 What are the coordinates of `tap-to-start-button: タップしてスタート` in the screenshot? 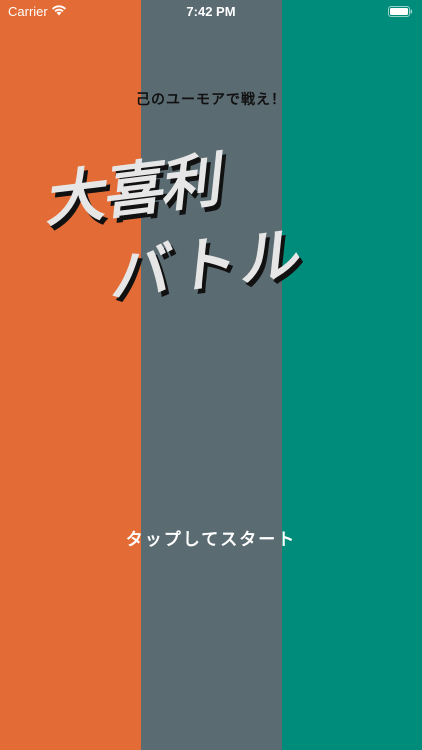 It's located at (211, 537).